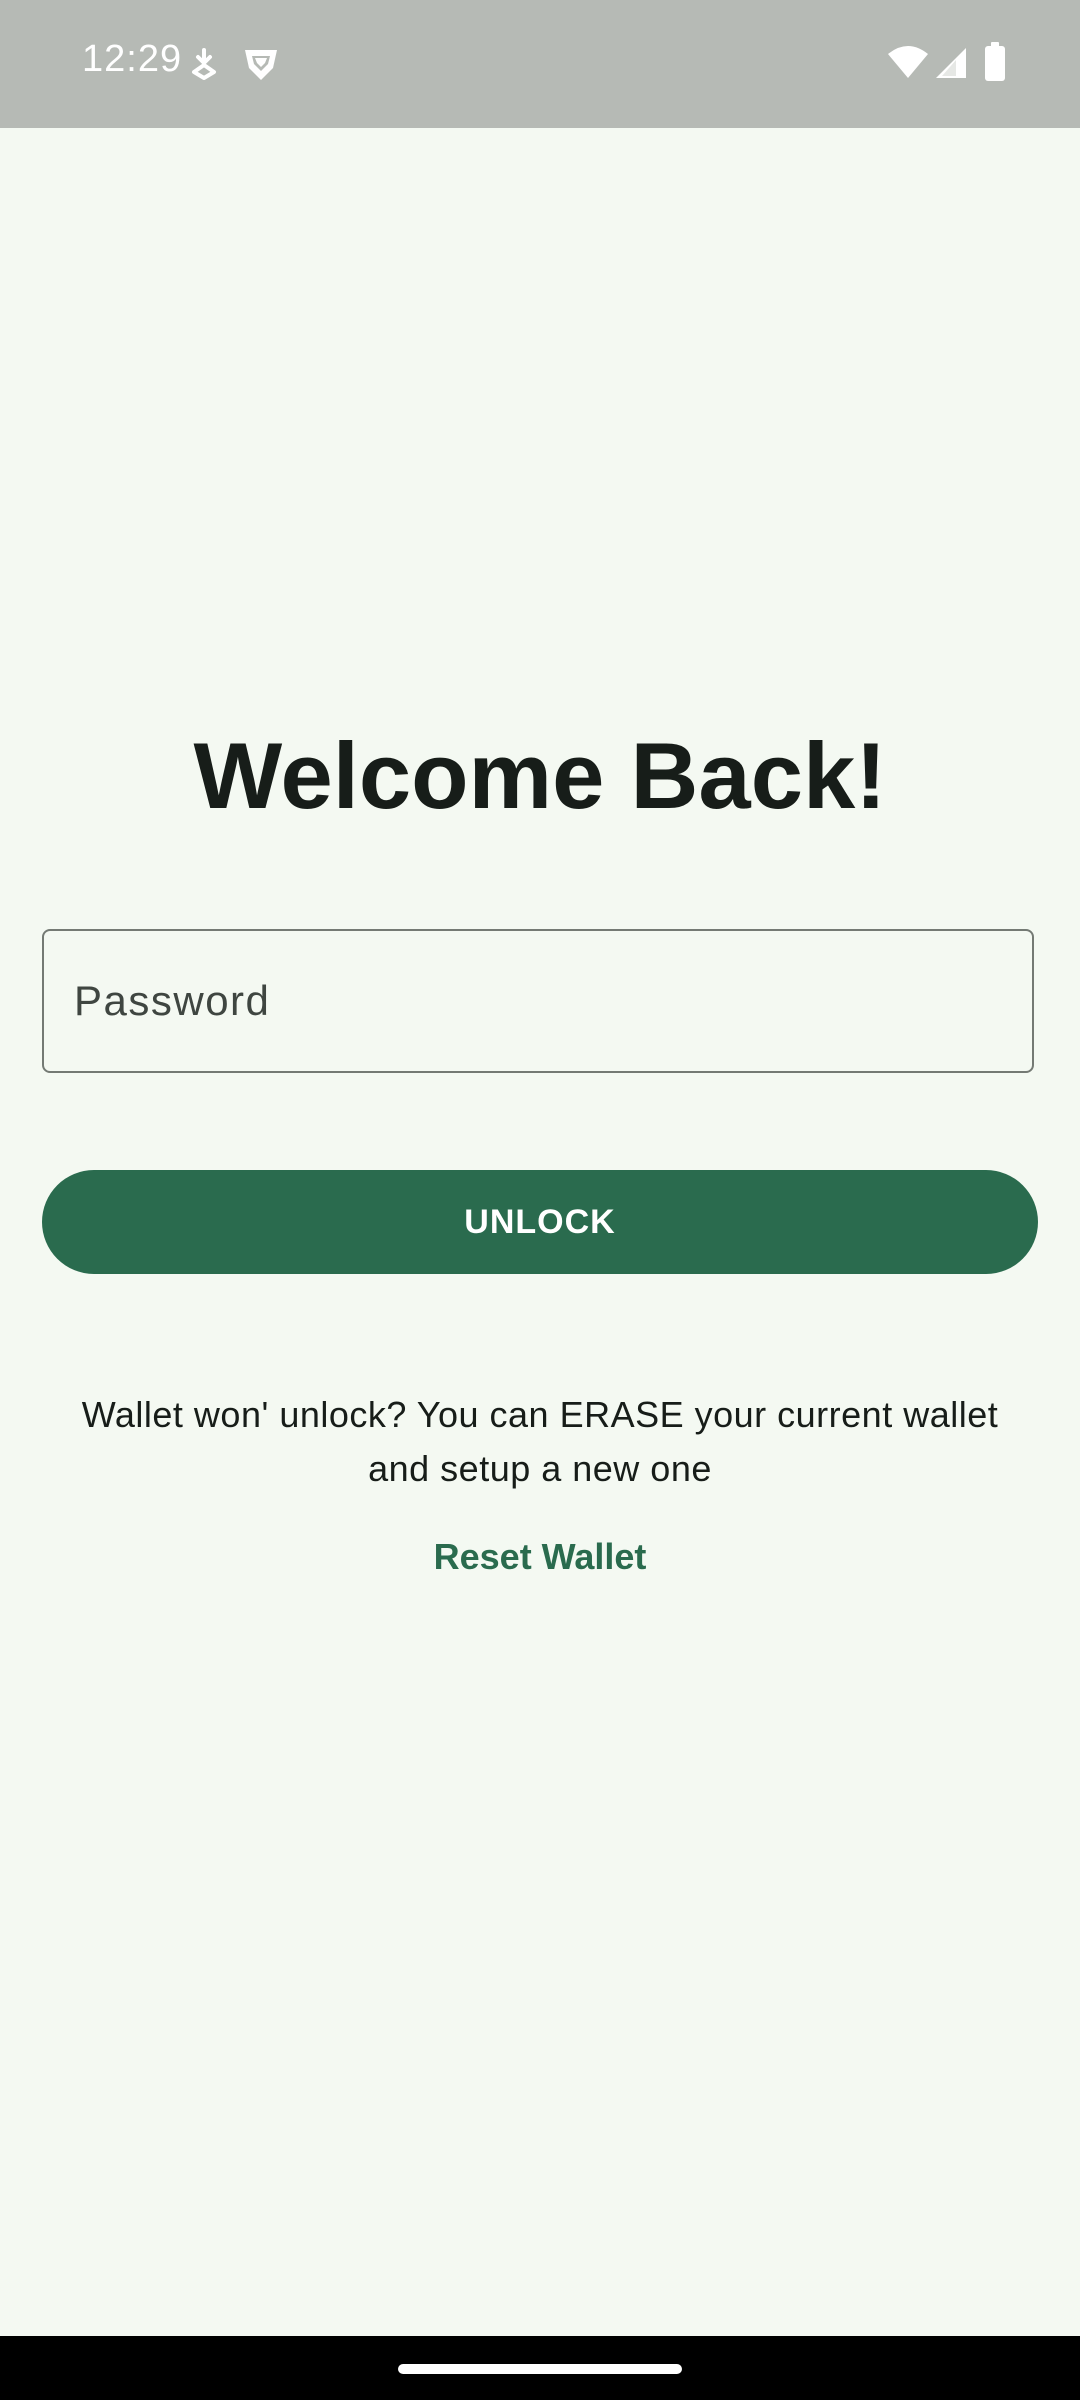 Image resolution: width=1080 pixels, height=2400 pixels. What do you see at coordinates (908, 62) in the screenshot?
I see `wifi-icon` at bounding box center [908, 62].